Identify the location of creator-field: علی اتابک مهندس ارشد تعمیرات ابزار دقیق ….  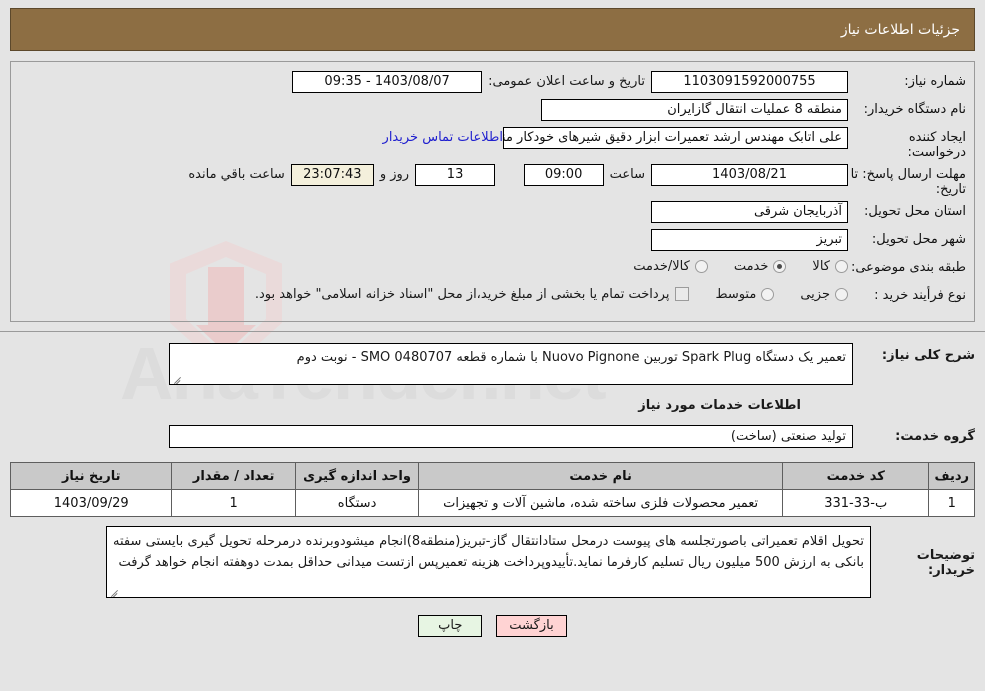
(675, 138).